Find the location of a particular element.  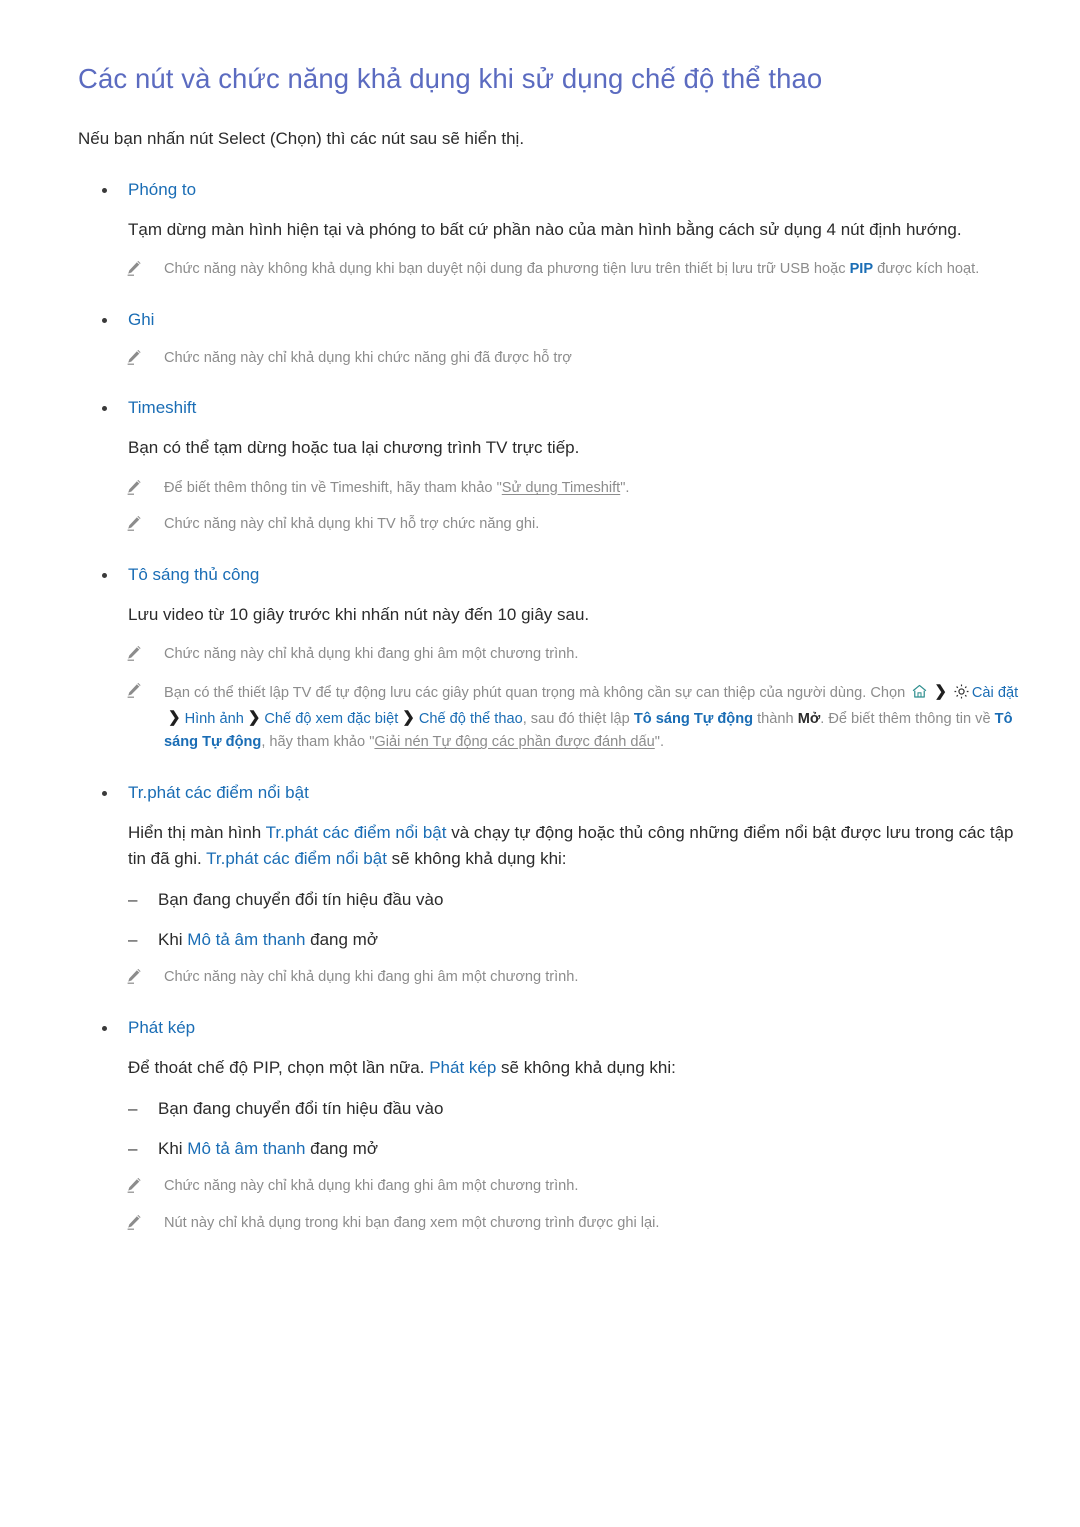

gear-icon is located at coordinates (961, 691).